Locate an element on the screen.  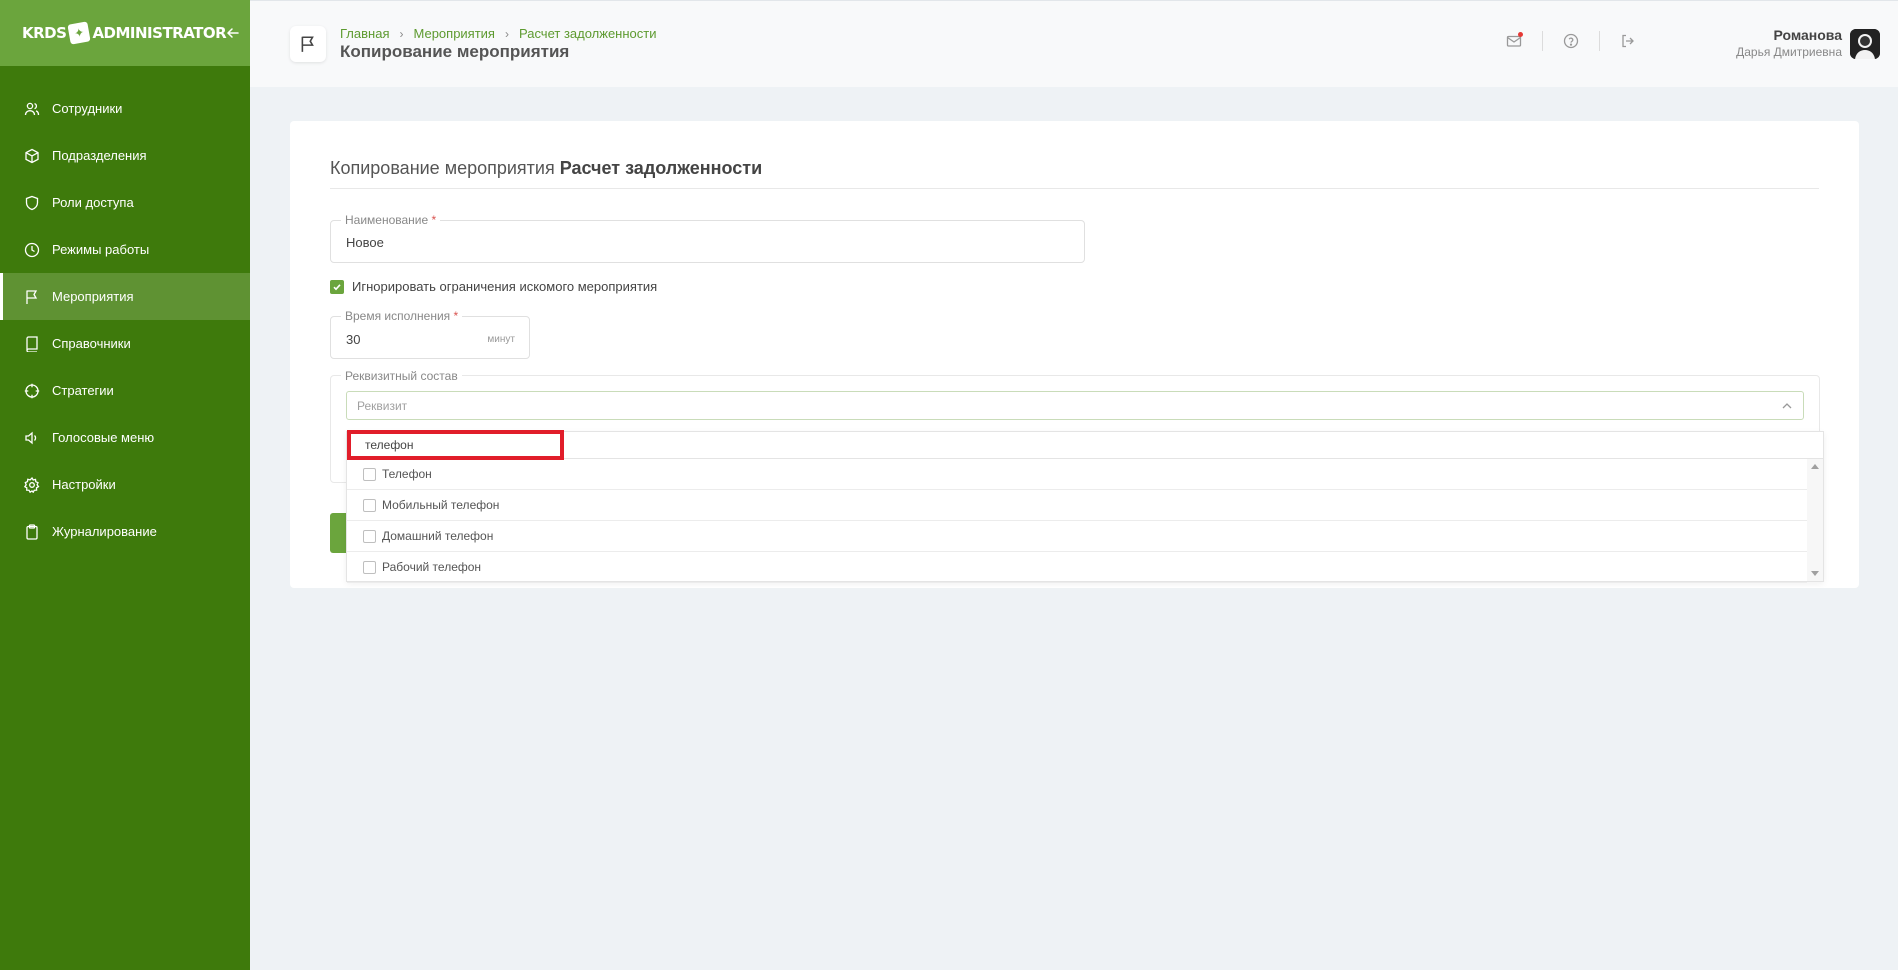
execution-time-label-text: Время исполнения is located at coordinates (398, 316).